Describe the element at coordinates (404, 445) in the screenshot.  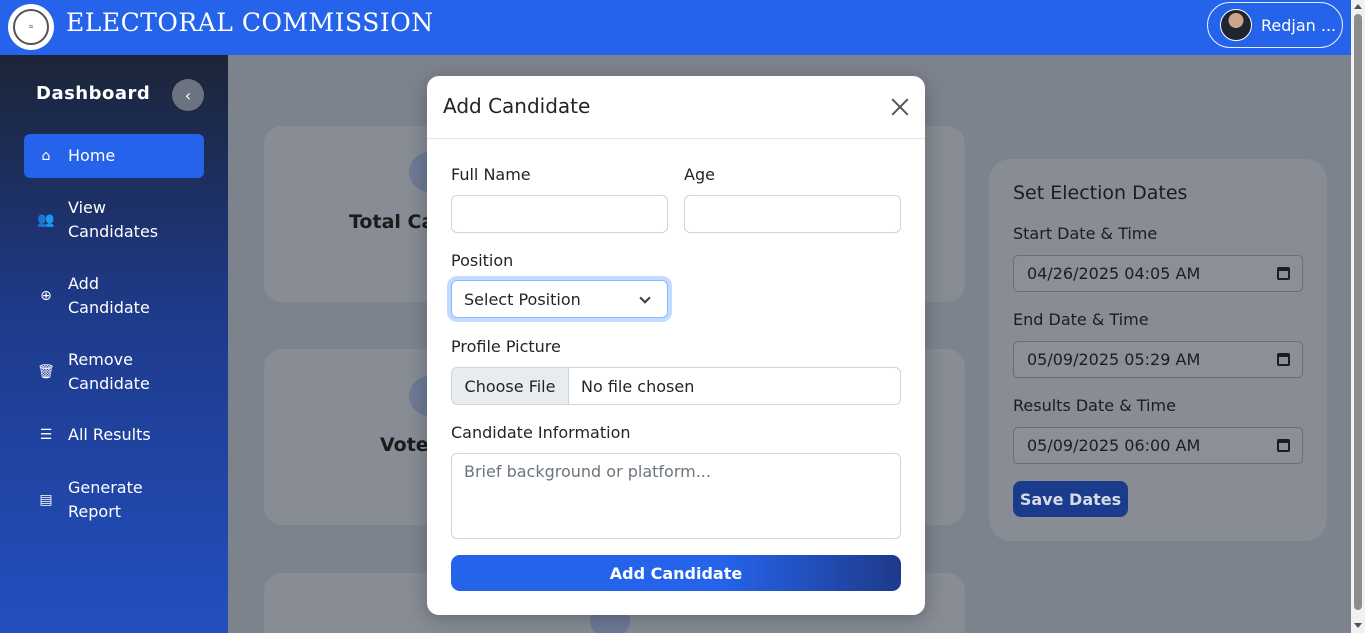
I see `stat-card-label: Vote` at that location.